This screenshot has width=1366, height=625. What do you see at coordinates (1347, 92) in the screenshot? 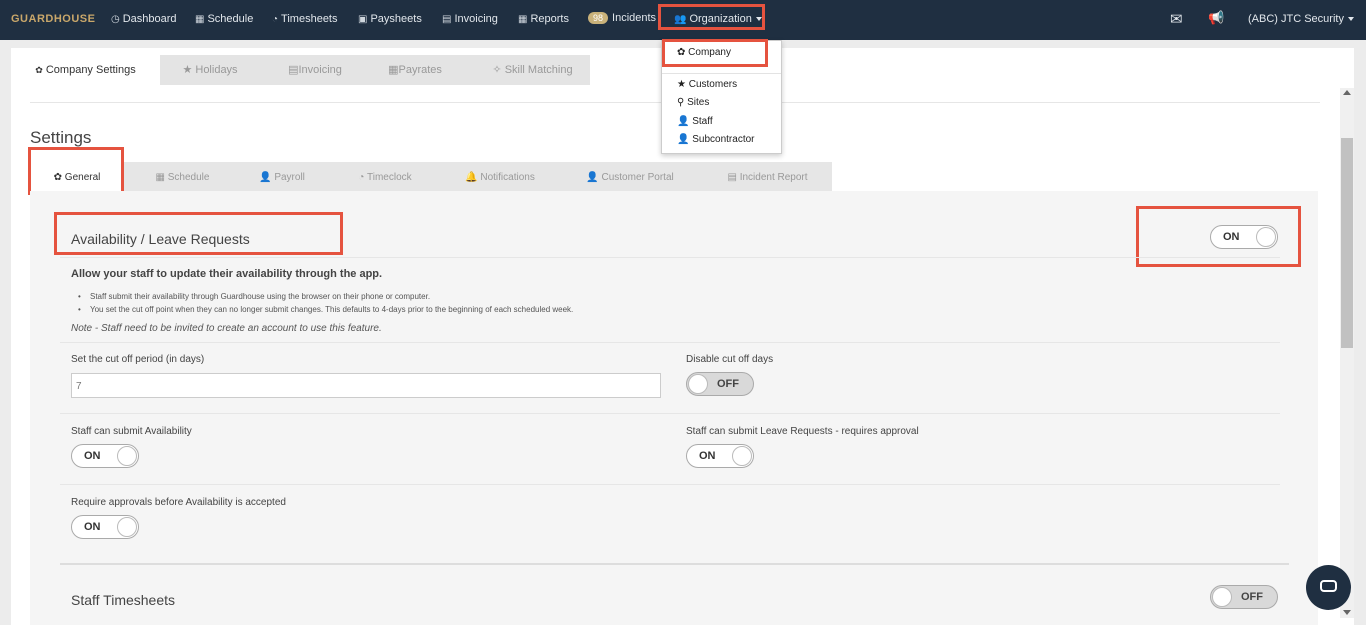
I see `scroll-up-icon` at bounding box center [1347, 92].